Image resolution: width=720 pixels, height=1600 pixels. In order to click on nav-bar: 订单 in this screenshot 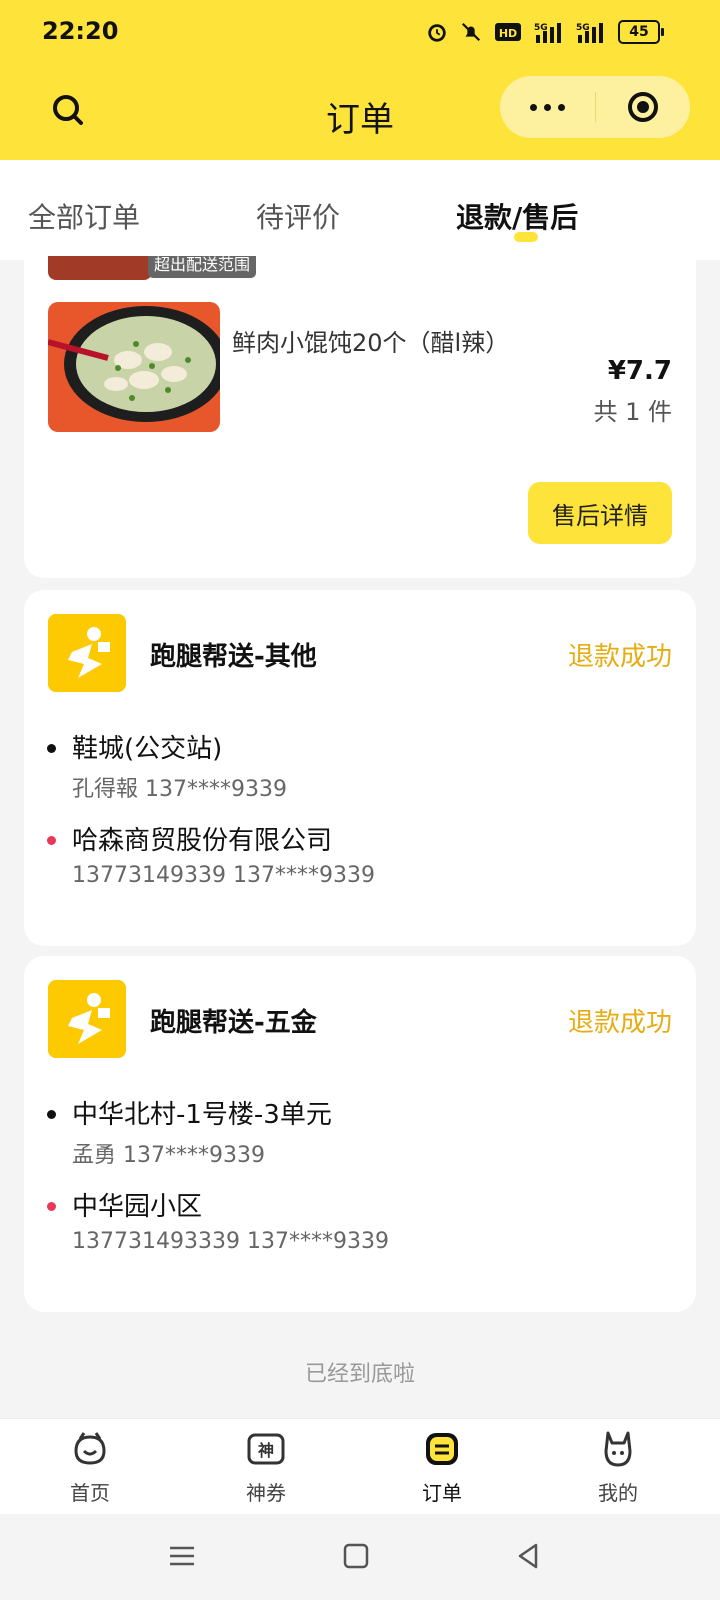, I will do `click(360, 112)`.